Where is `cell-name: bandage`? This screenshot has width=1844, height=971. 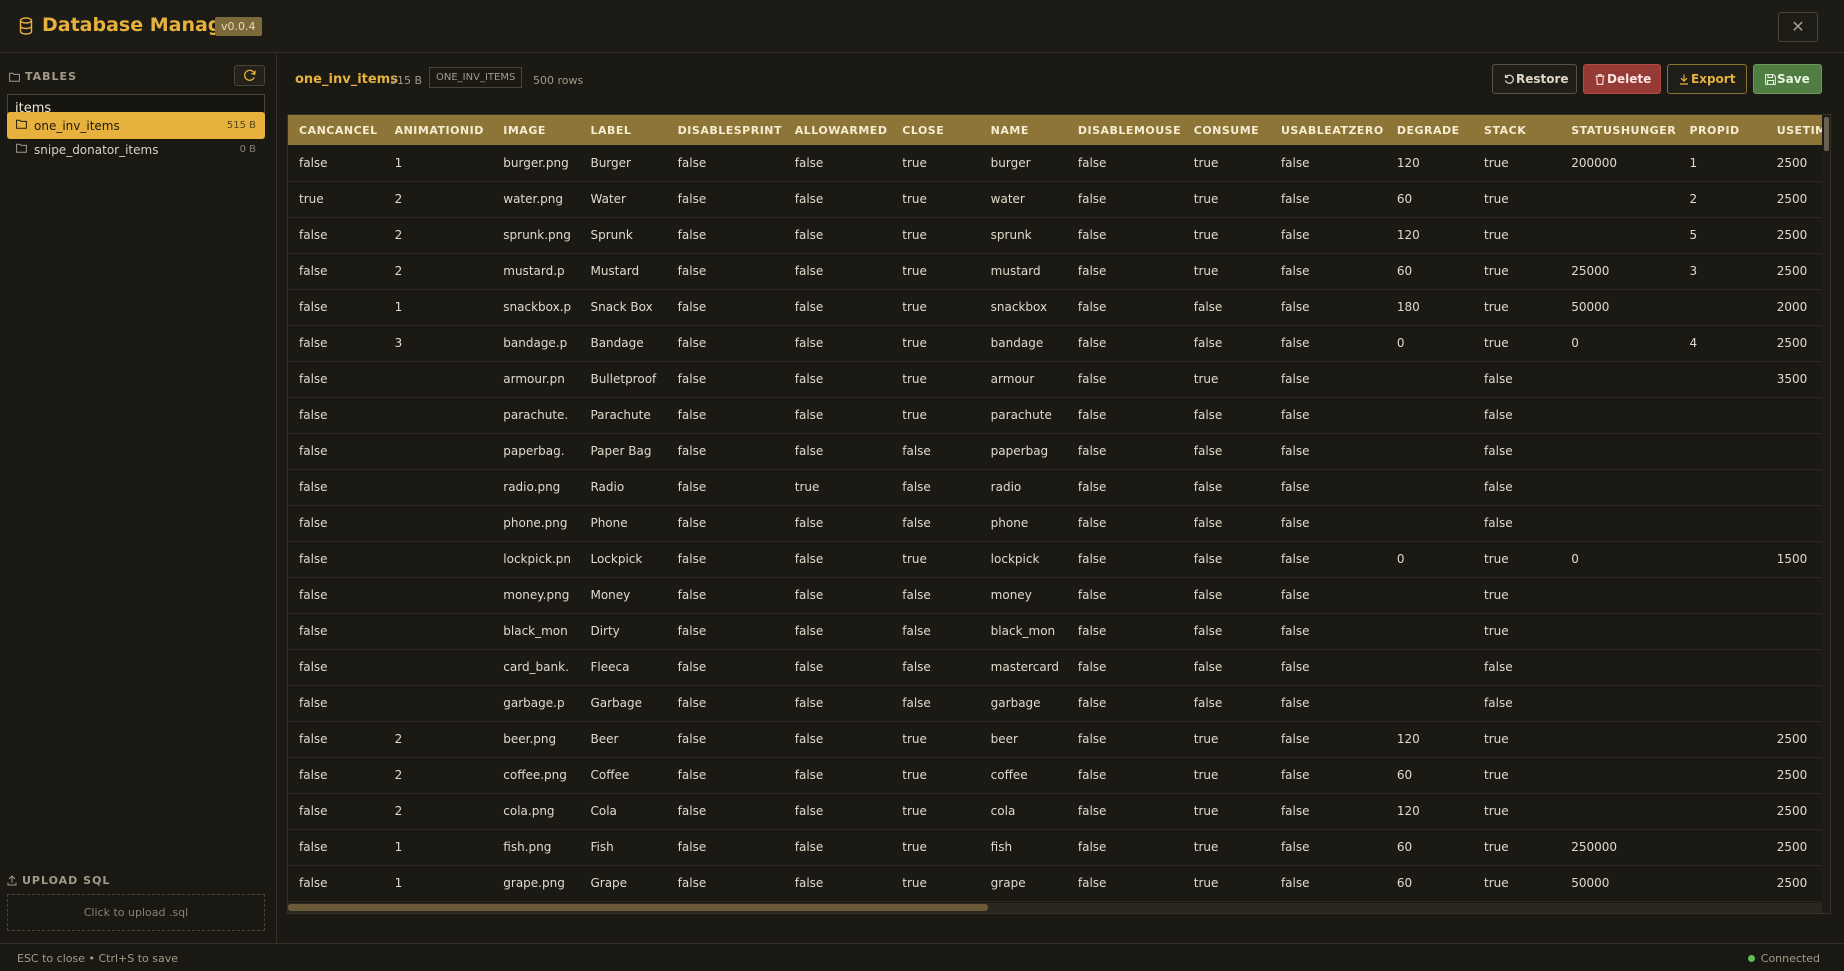 cell-name: bandage is located at coordinates (1023, 343).